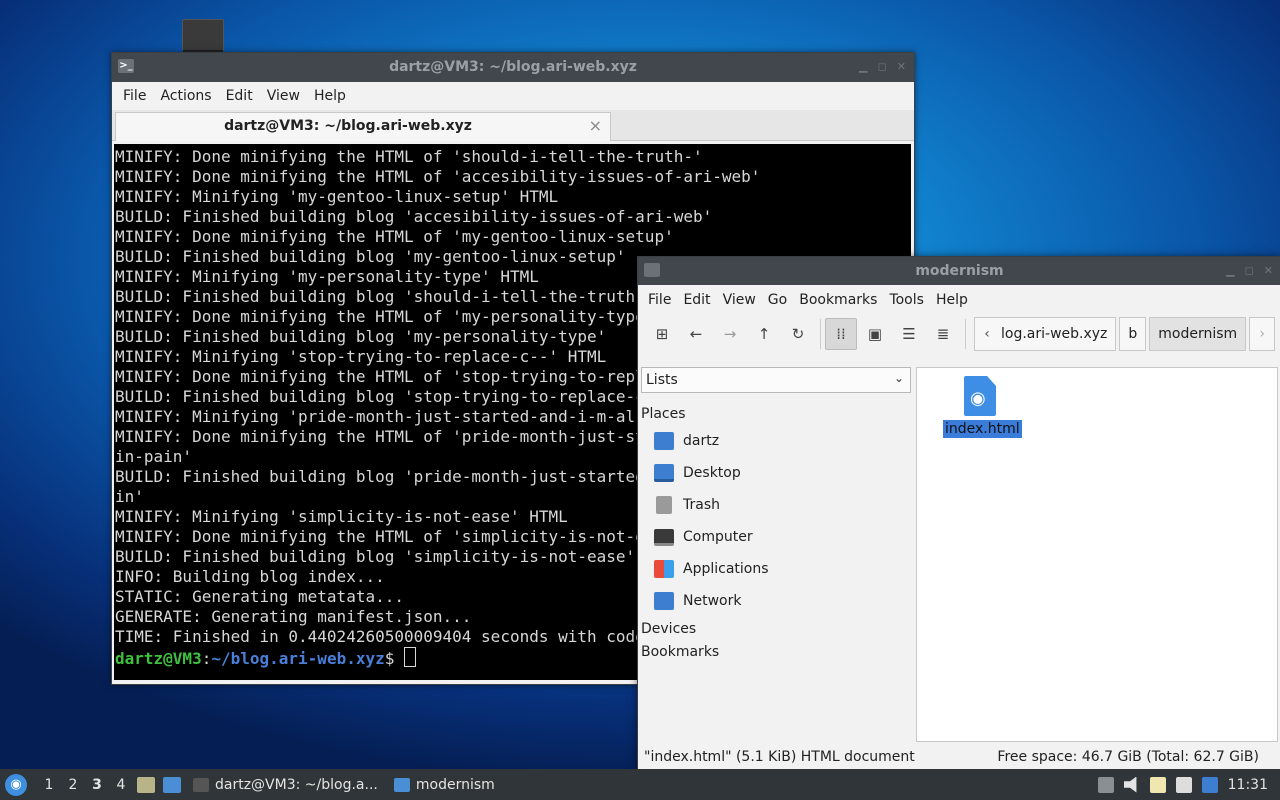 This screenshot has height=800, width=1280. What do you see at coordinates (875, 334) in the screenshot?
I see `thumbnail-view-icon: ▣` at bounding box center [875, 334].